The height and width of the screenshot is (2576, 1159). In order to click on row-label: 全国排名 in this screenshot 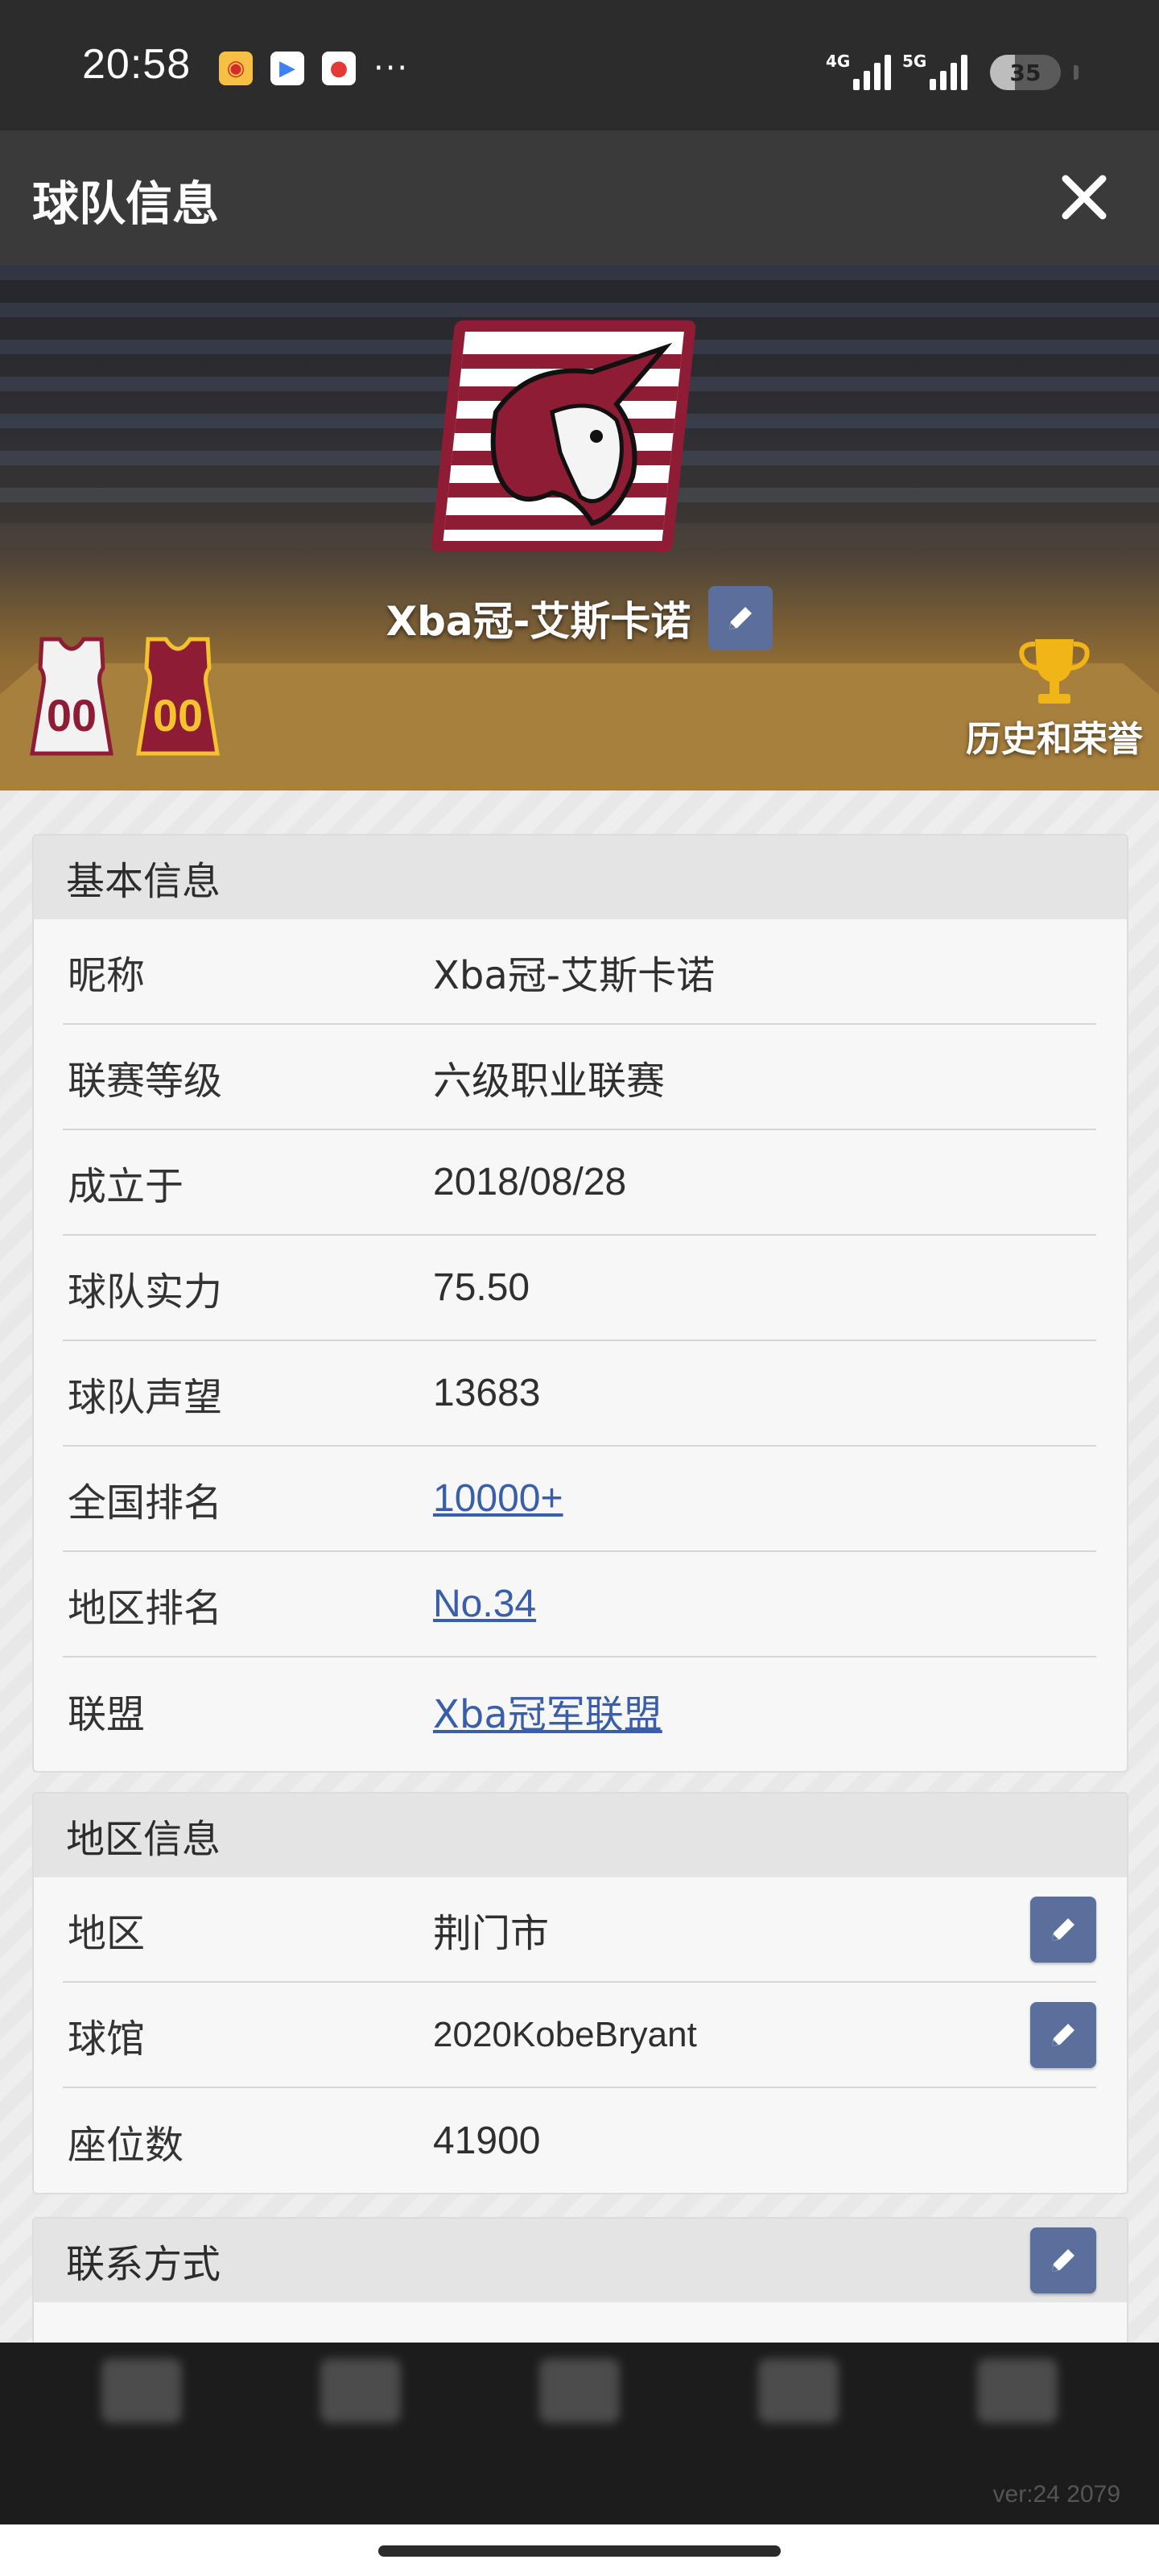, I will do `click(145, 1502)`.